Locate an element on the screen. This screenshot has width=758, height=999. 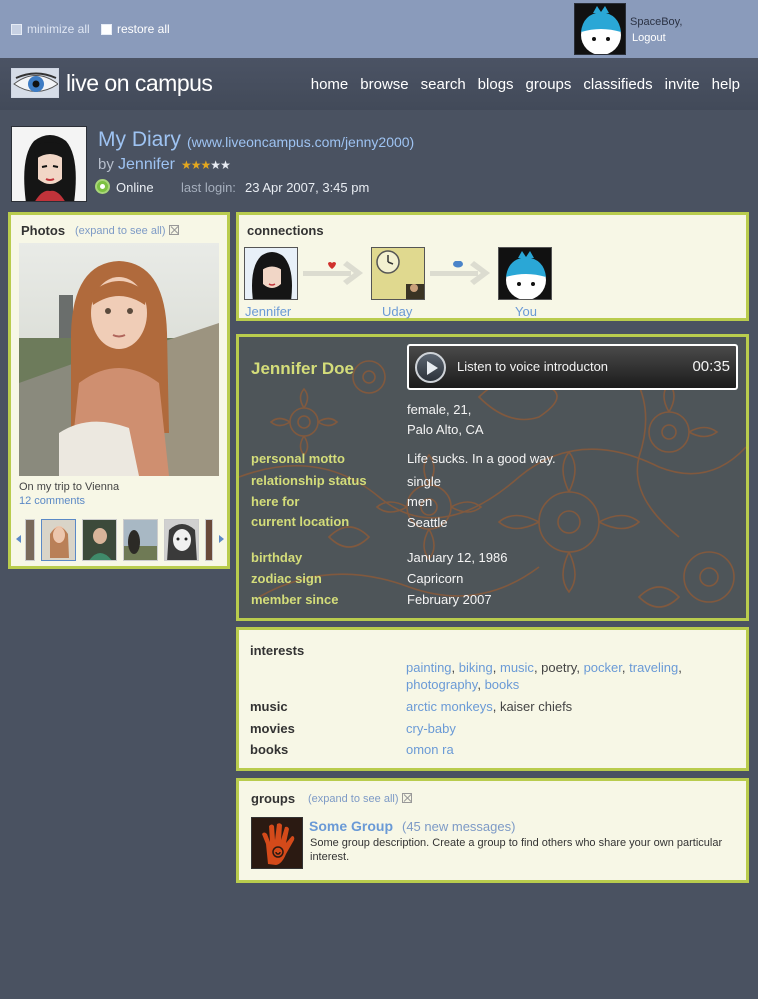
interest-link: biking is located at coordinates (476, 667).